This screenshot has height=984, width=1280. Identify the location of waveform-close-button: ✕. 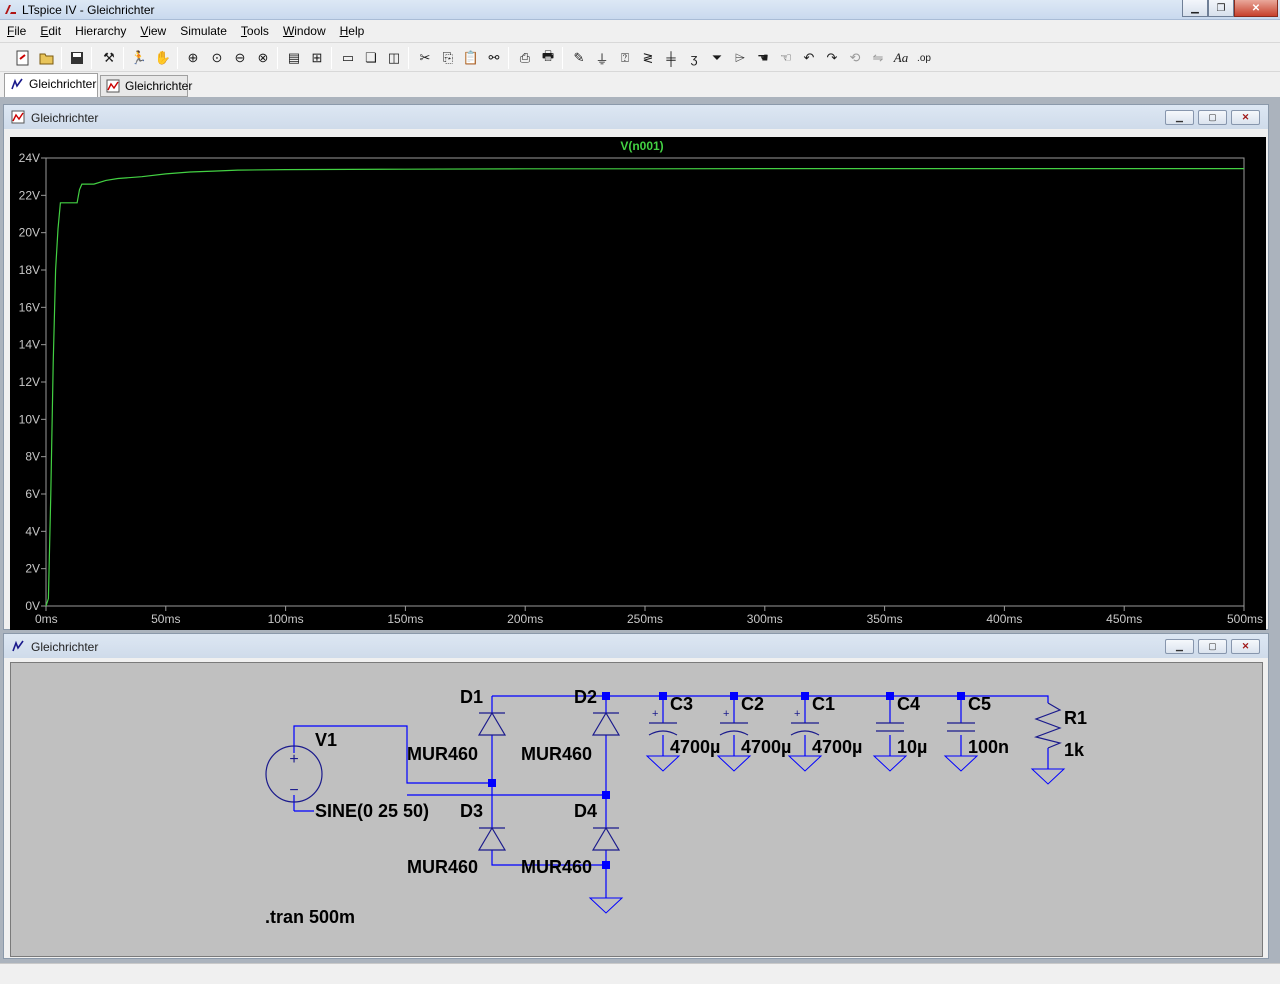
(1245, 117).